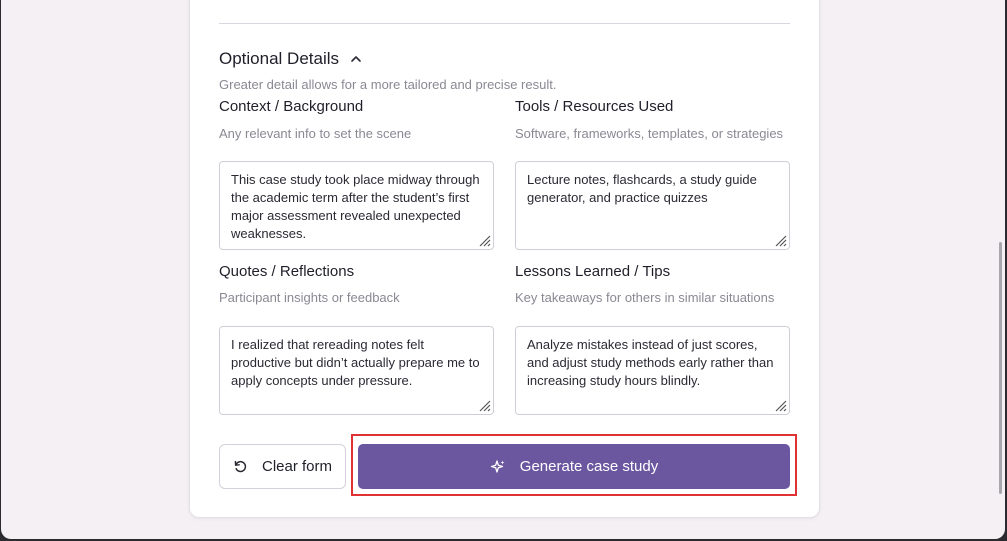 This screenshot has height=541, width=1007. What do you see at coordinates (497, 466) in the screenshot?
I see `sparkles-icon` at bounding box center [497, 466].